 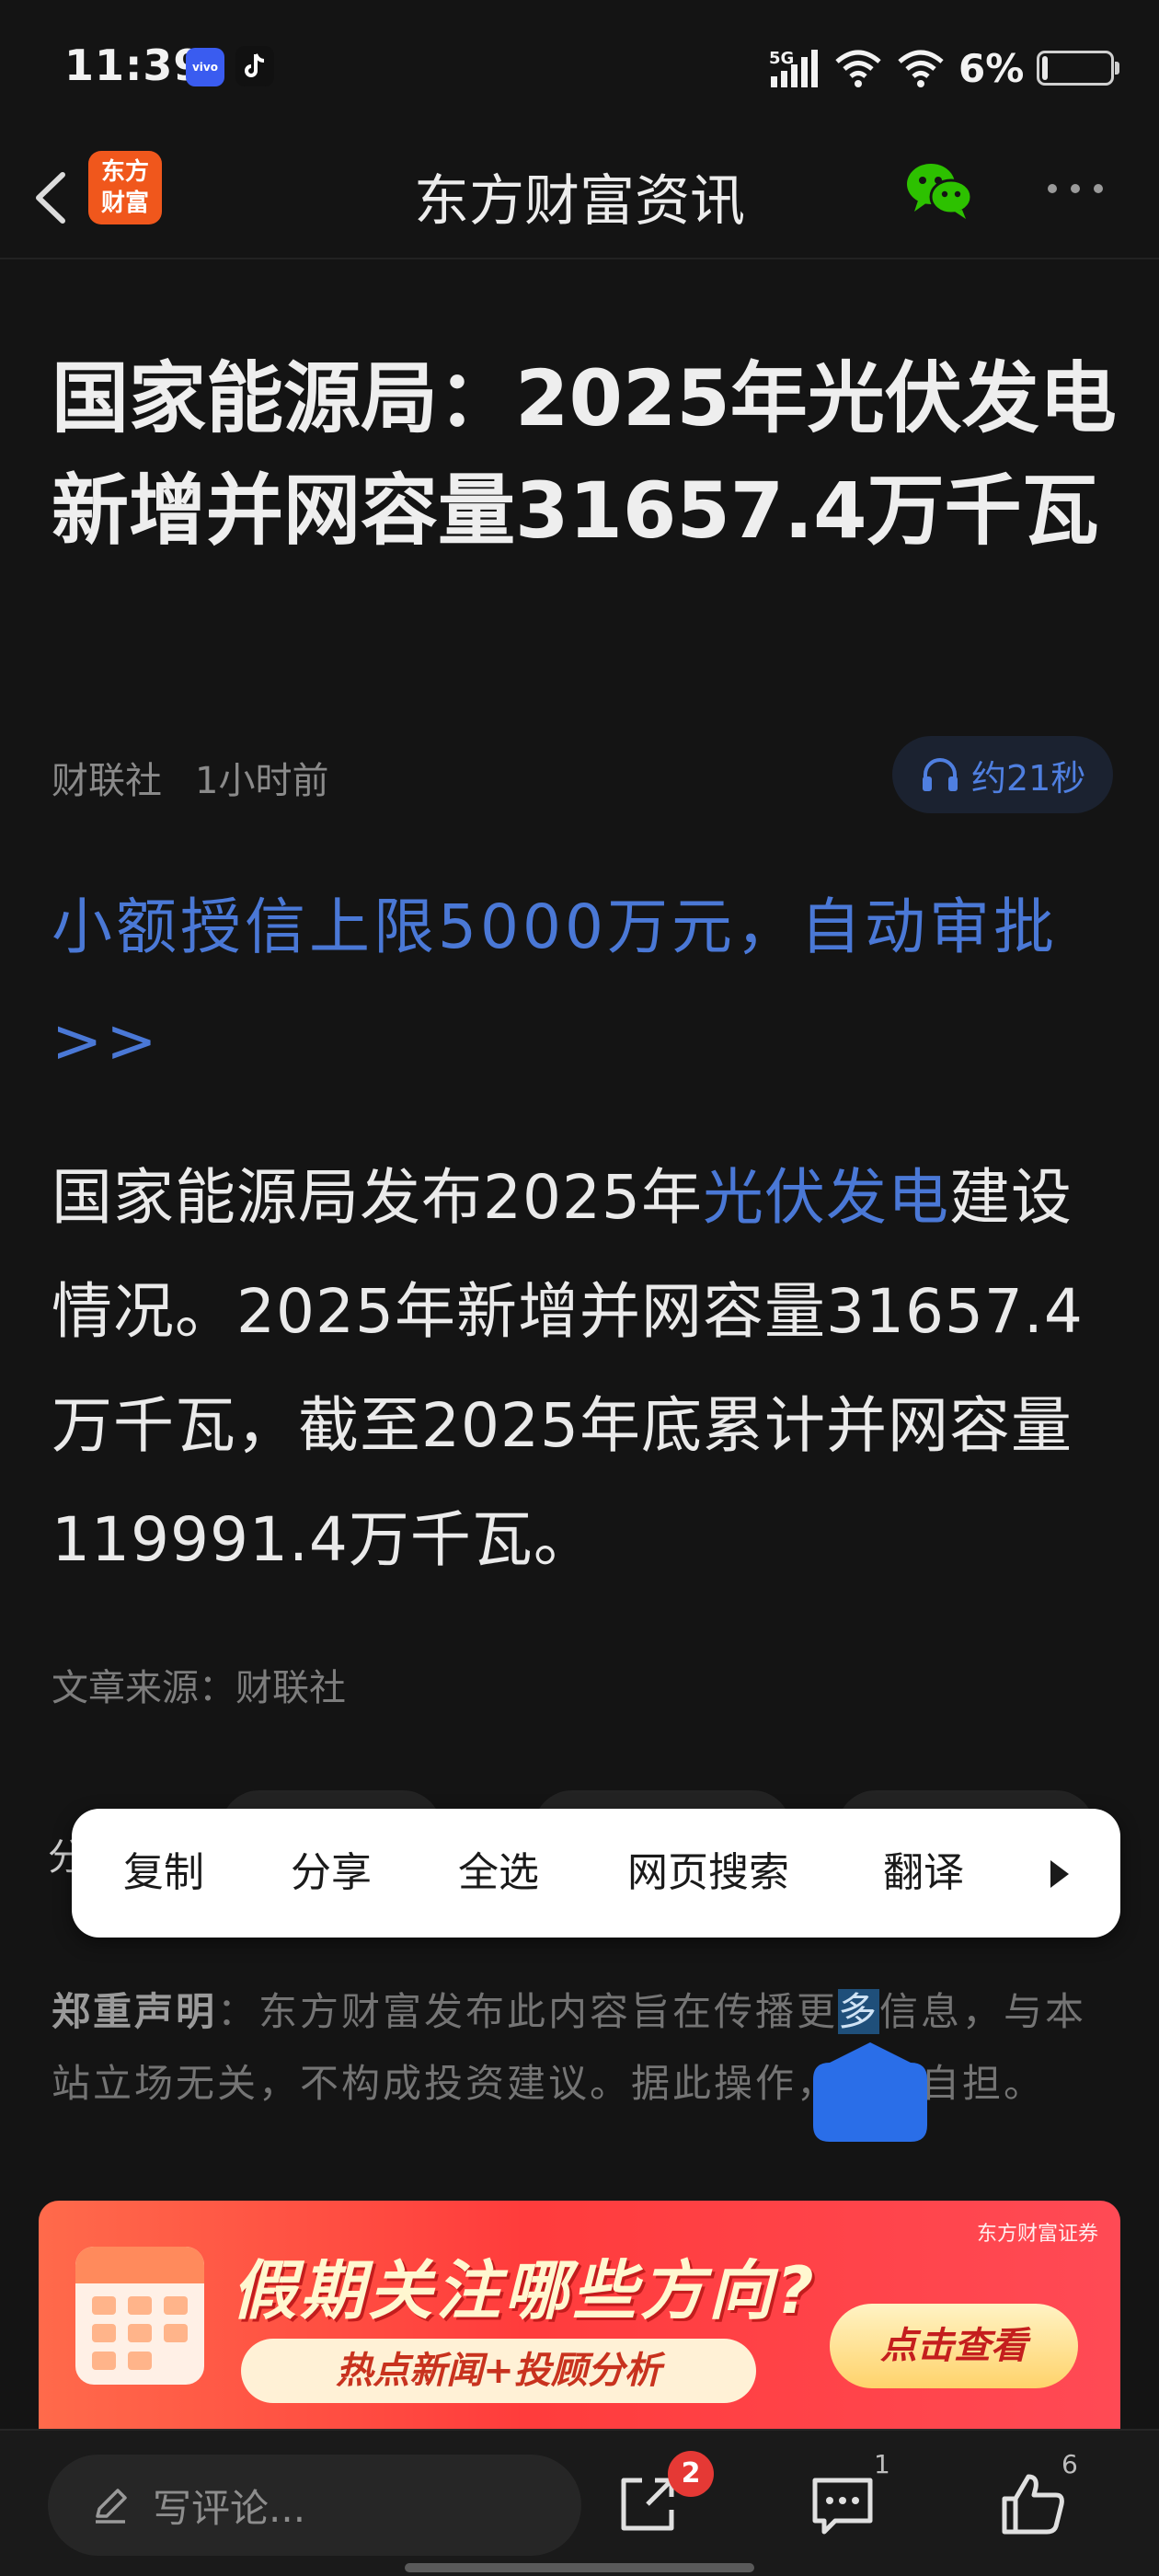 What do you see at coordinates (205, 67) in the screenshot?
I see `vivo-app-icon: vivo` at bounding box center [205, 67].